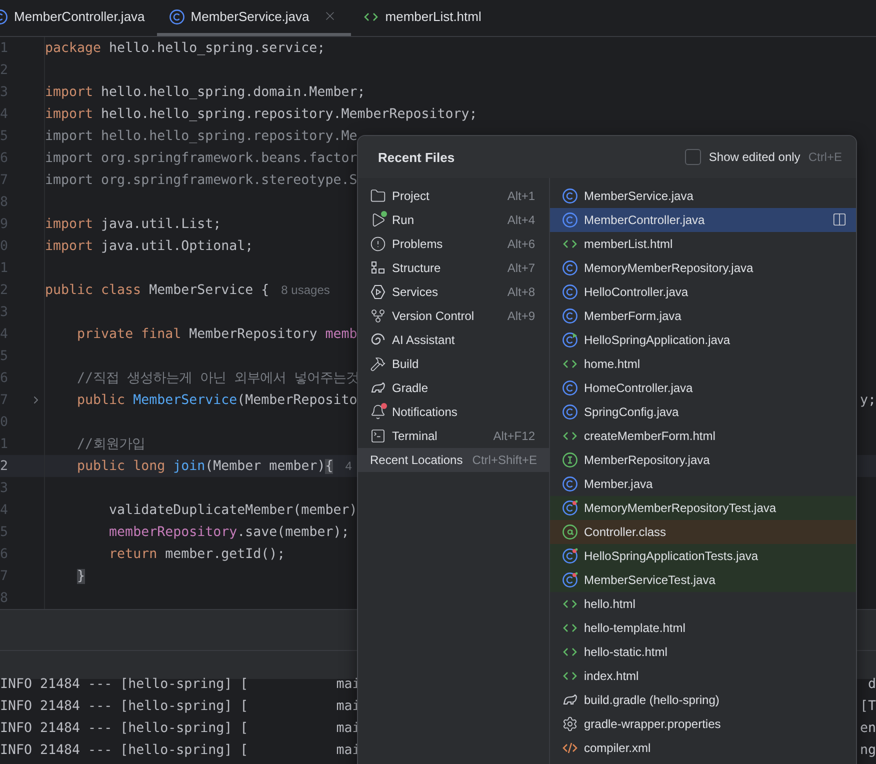  Describe the element at coordinates (703, 316) in the screenshot. I see `recent-file-item: MemberForm.java` at that location.